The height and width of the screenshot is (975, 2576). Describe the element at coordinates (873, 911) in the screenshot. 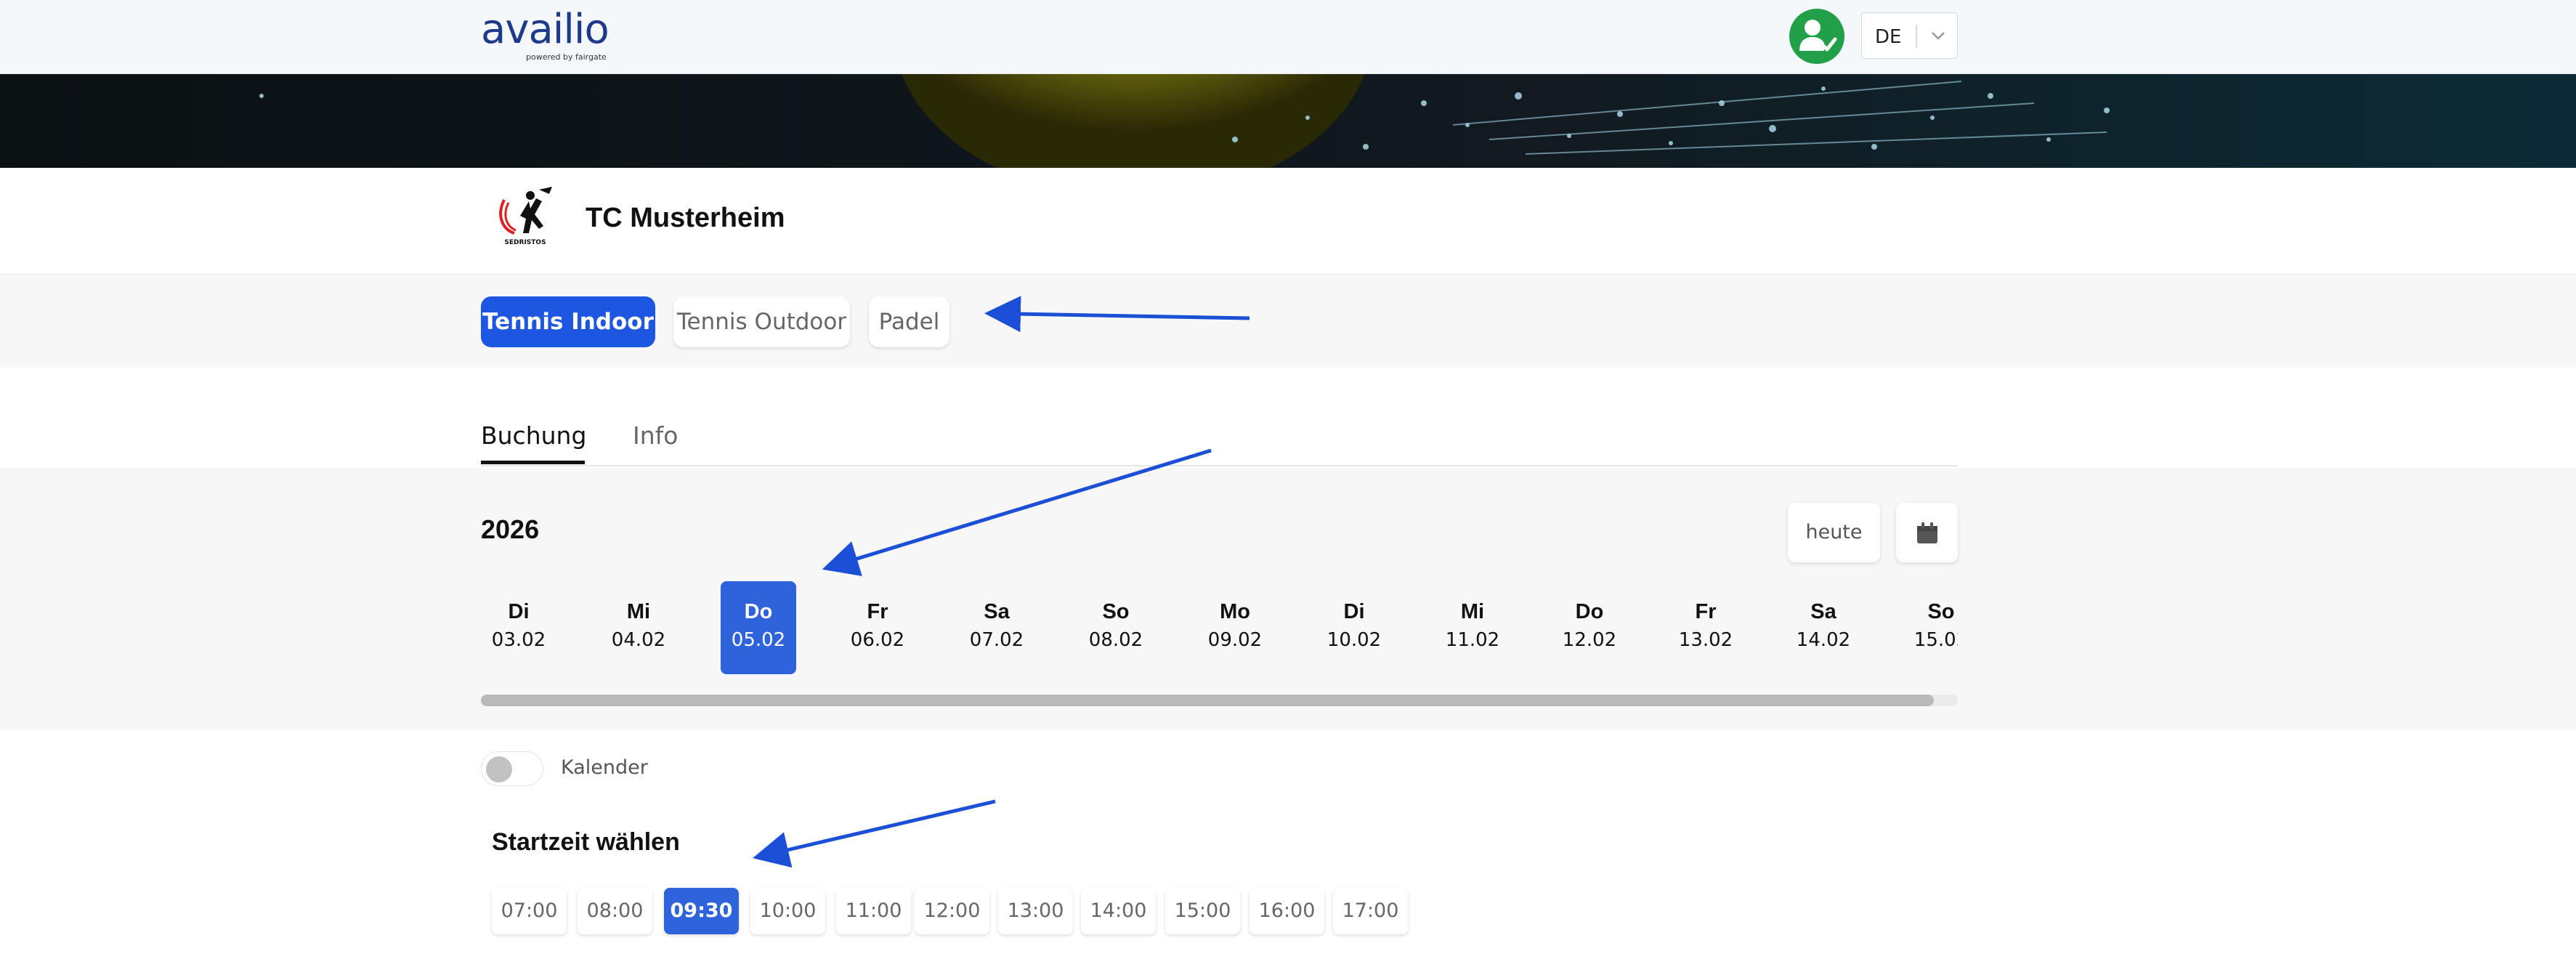

I see `time-slot: 11:00` at that location.